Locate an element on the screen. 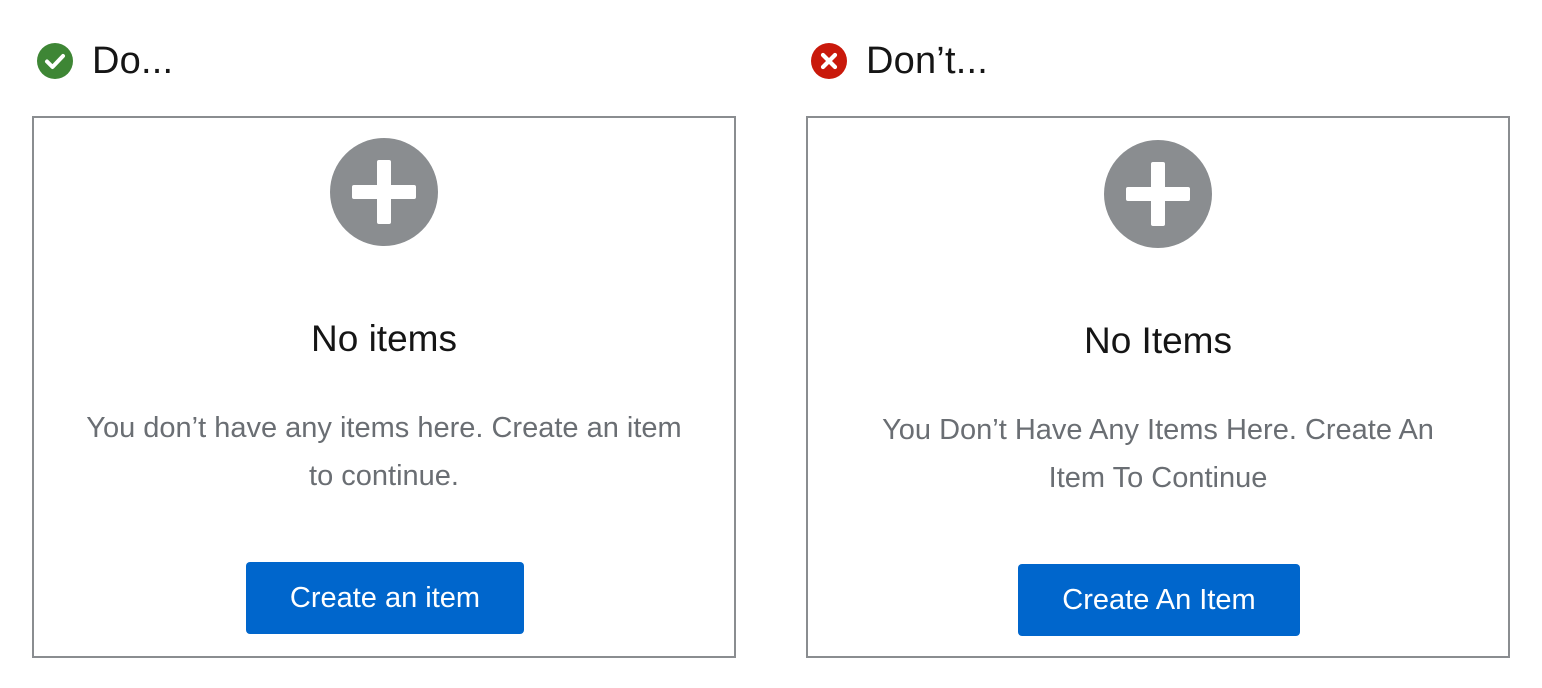 This screenshot has width=1542, height=688. create-item-button: Create An Item is located at coordinates (1159, 600).